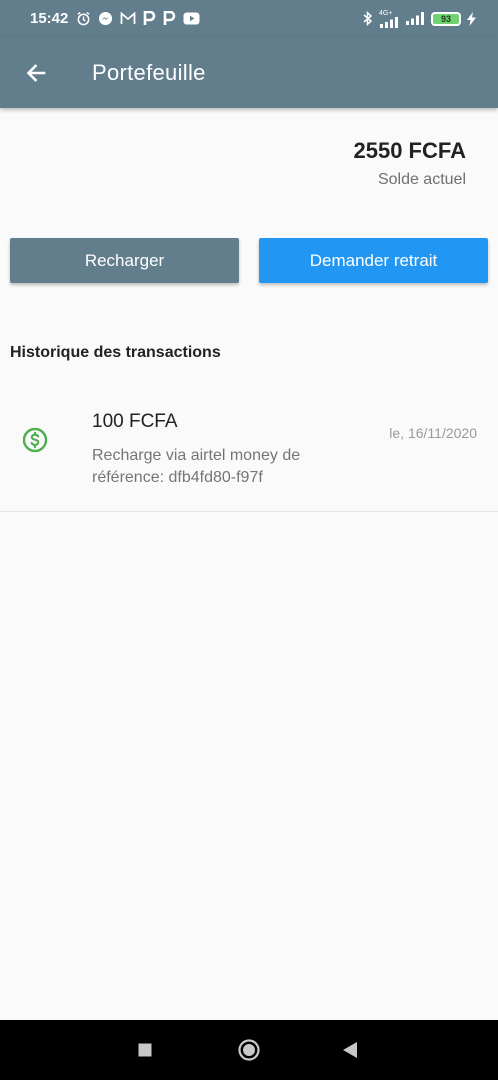  I want to click on alarm-icon, so click(83, 18).